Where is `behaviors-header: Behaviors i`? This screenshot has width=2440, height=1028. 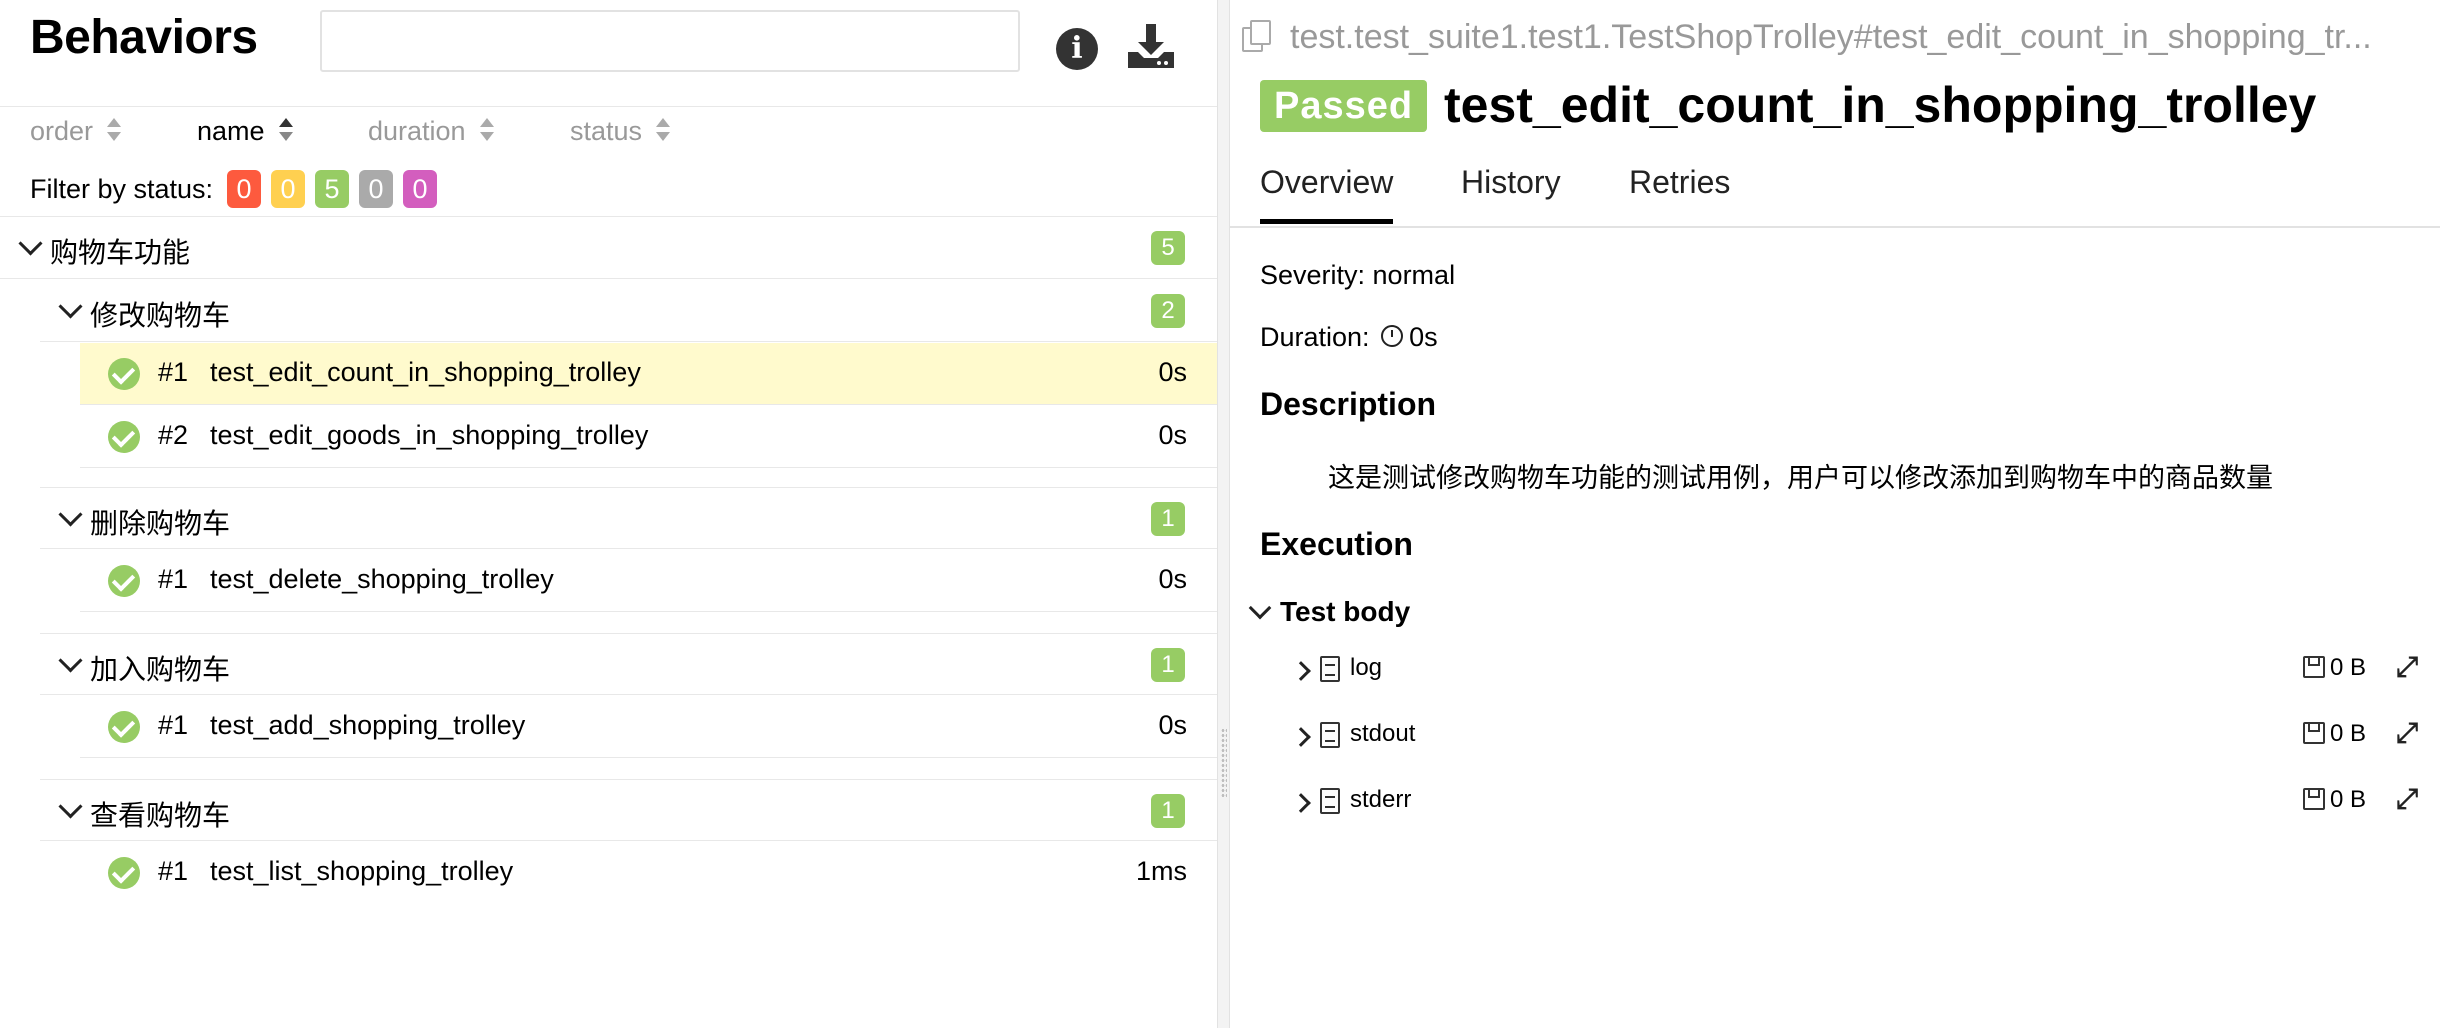
behaviors-header: Behaviors i is located at coordinates (608, 53).